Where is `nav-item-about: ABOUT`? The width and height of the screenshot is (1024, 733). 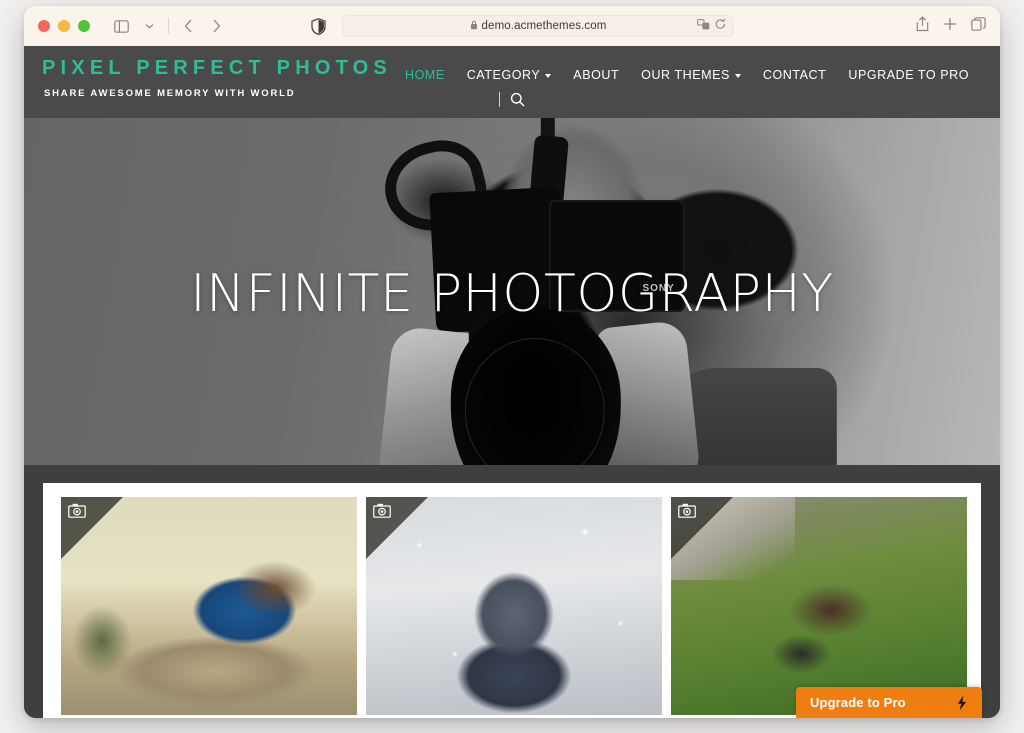
nav-item-about: ABOUT is located at coordinates (596, 75).